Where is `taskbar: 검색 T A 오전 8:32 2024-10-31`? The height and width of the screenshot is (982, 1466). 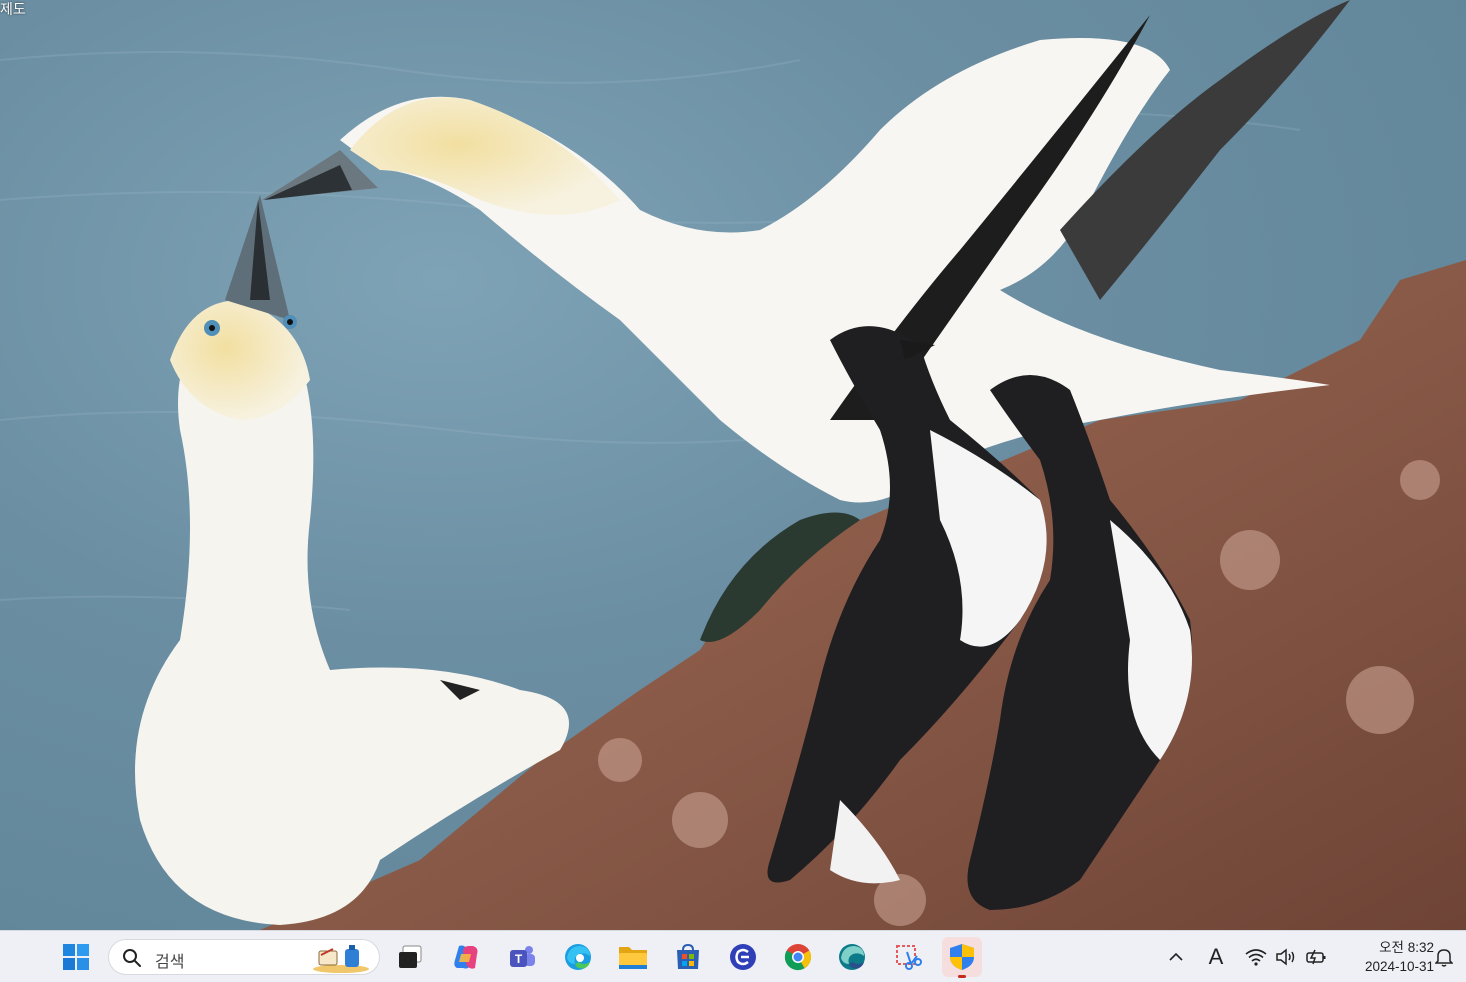
taskbar: 검색 T A 오전 8:32 2024-10-31 is located at coordinates (733, 956).